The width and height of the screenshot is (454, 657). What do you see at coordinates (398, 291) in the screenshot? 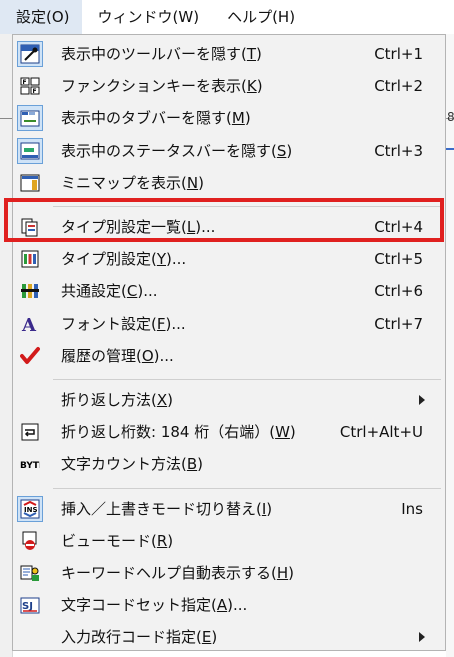
I see `menu-item-shortcut: Ctrl+6` at bounding box center [398, 291].